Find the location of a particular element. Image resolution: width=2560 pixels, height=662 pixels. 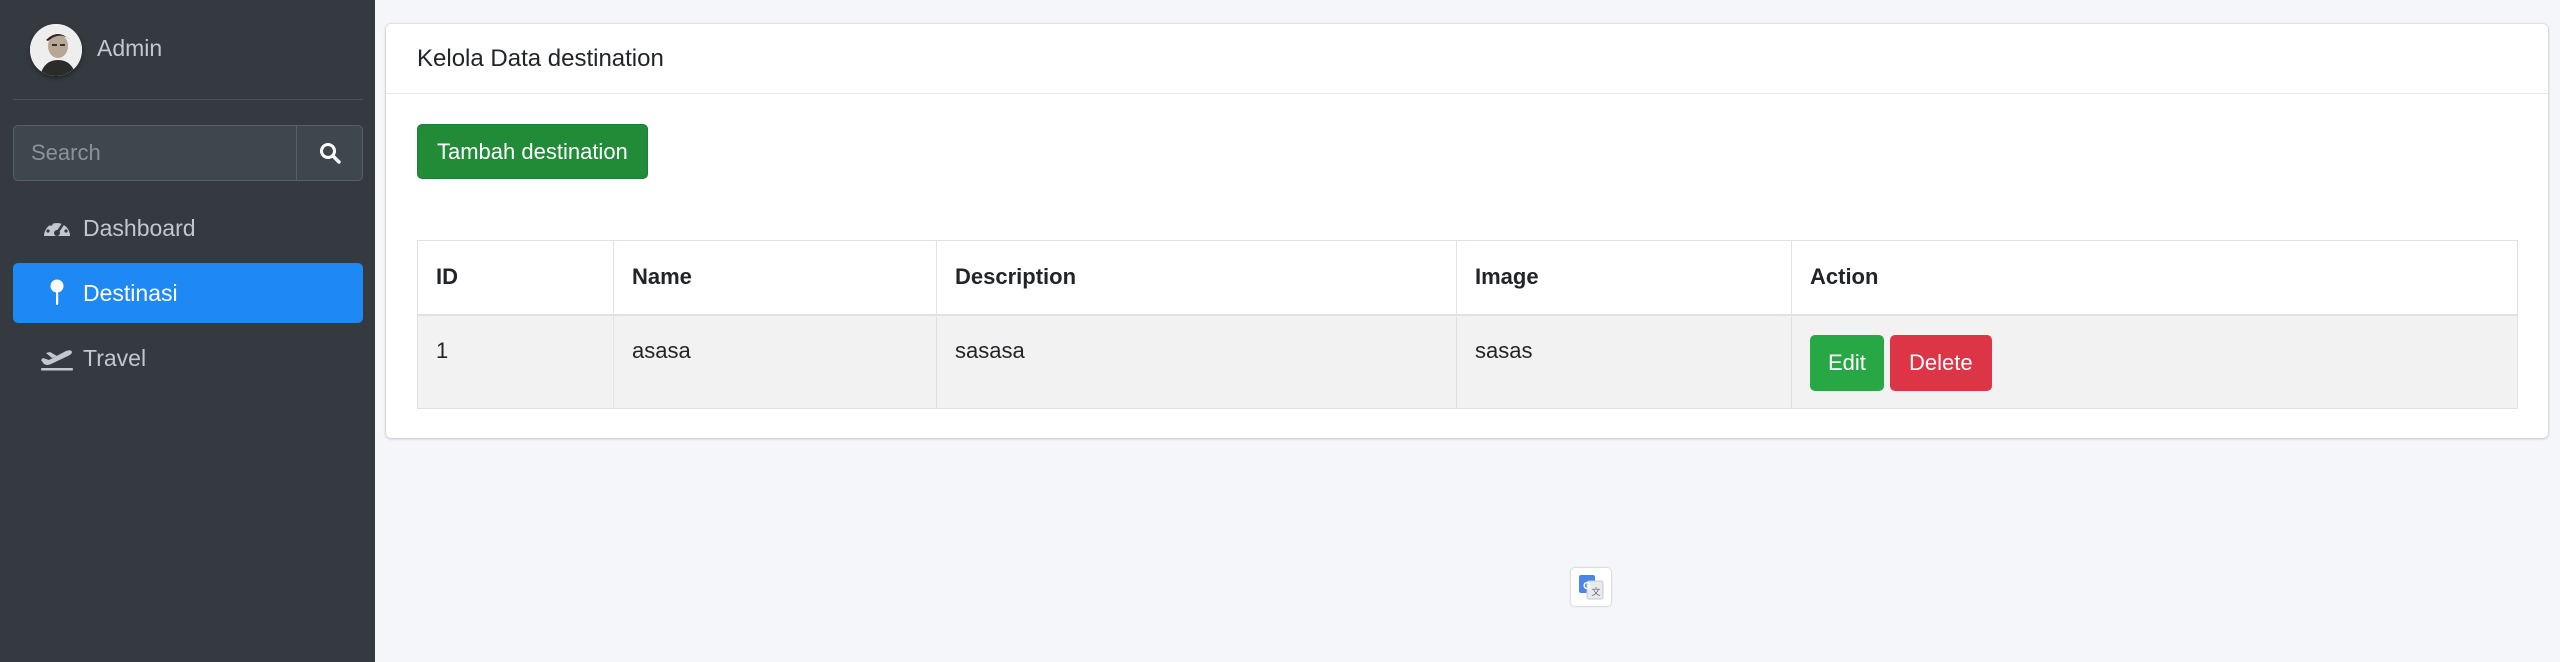

page-title: Kelola Data destination is located at coordinates (540, 58).